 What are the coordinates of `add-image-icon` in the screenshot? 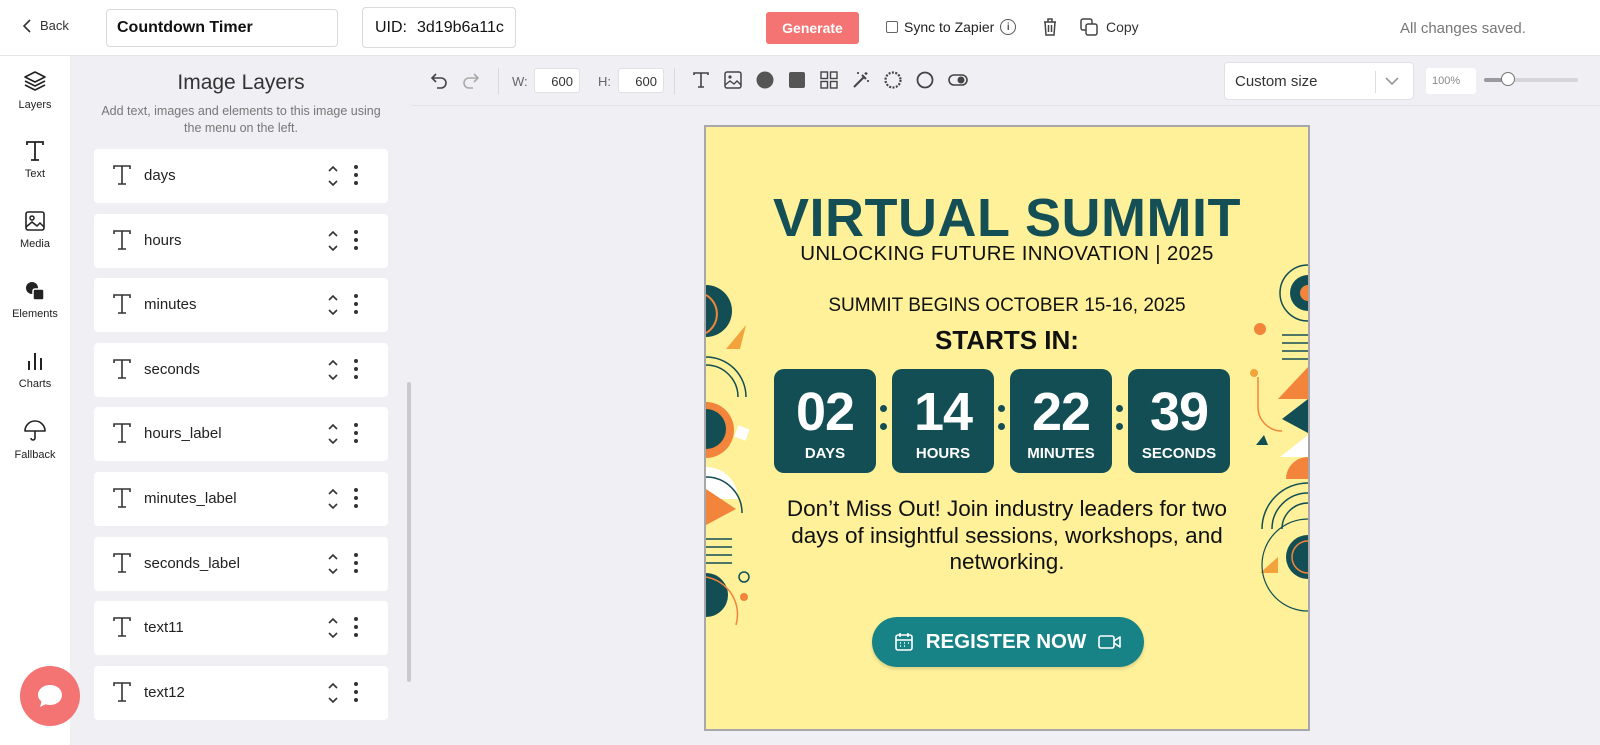 It's located at (733, 80).